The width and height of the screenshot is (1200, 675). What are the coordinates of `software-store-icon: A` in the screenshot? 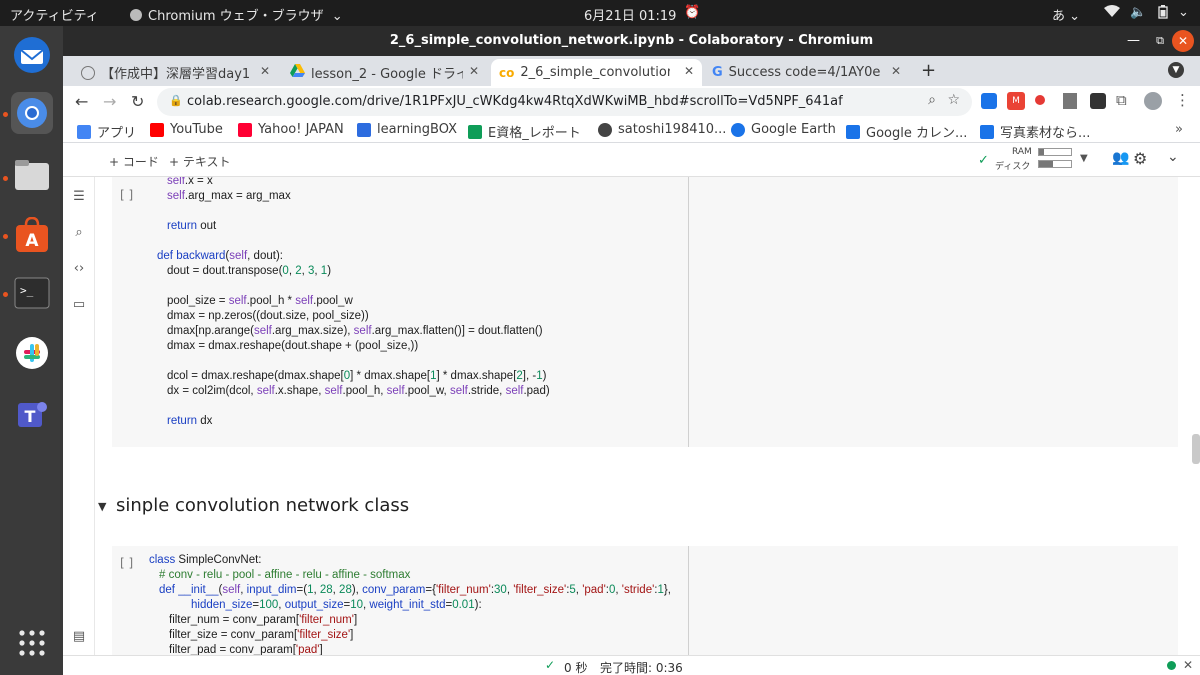 It's located at (32, 235).